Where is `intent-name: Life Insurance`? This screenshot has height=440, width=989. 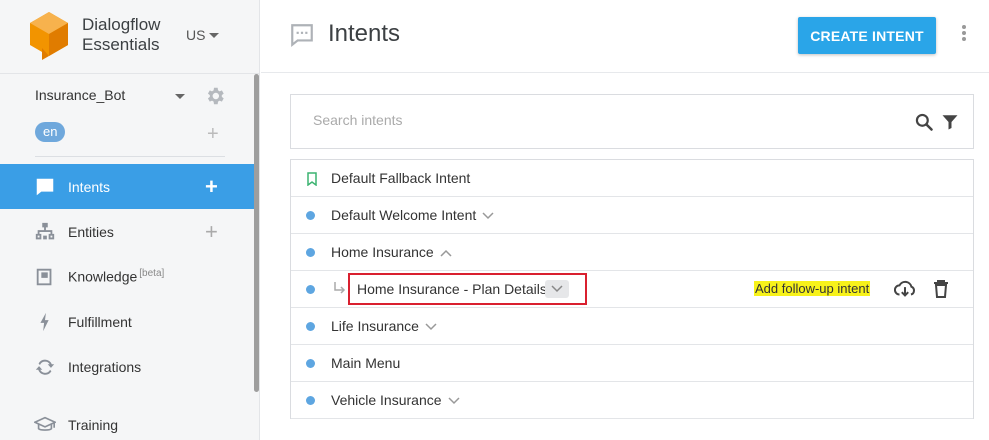
intent-name: Life Insurance is located at coordinates (375, 326).